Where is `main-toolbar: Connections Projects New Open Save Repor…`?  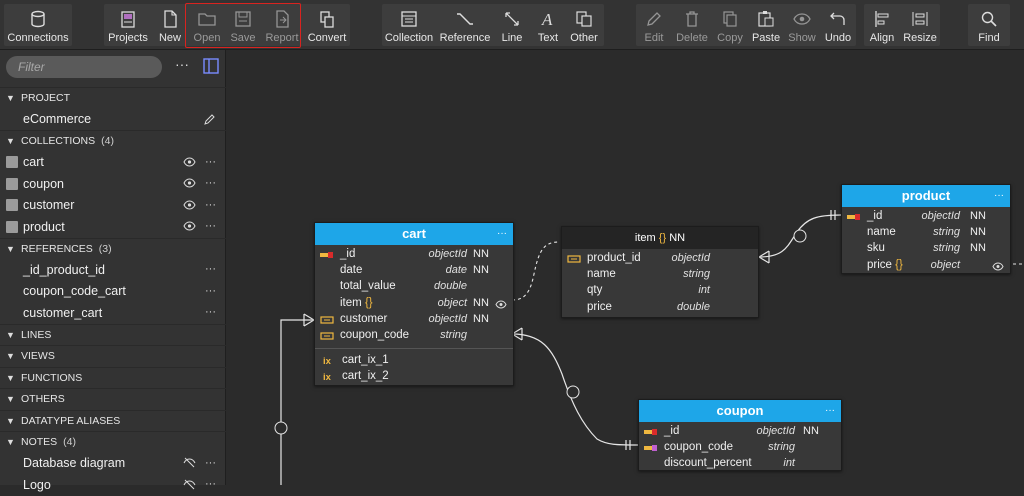
main-toolbar: Connections Projects New Open Save Repor… is located at coordinates (512, 25).